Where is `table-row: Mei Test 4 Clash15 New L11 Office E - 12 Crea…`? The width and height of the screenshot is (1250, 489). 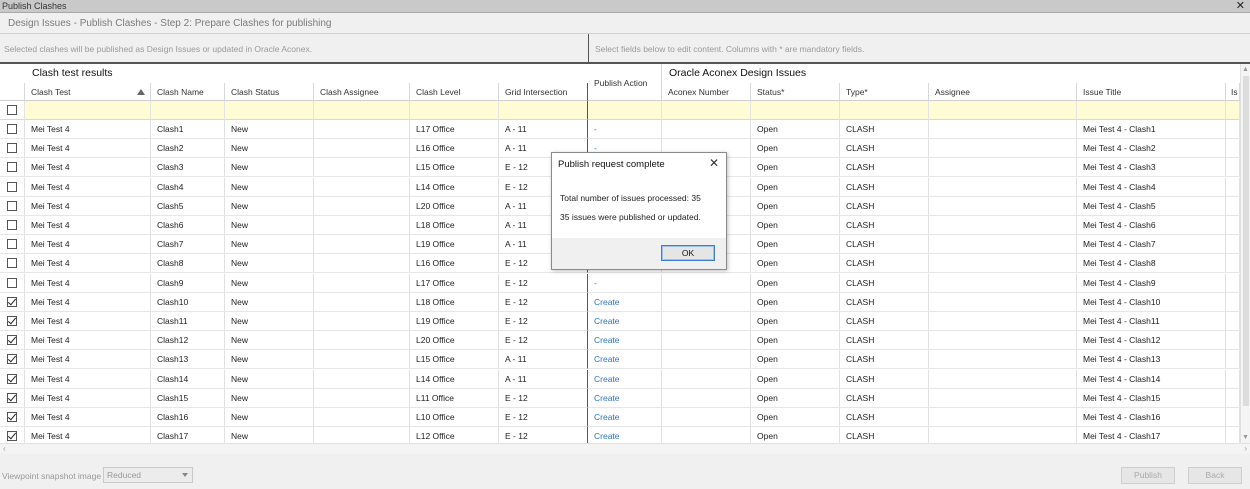 table-row: Mei Test 4 Clash15 New L11 Office E - 12 Crea… is located at coordinates (620, 398).